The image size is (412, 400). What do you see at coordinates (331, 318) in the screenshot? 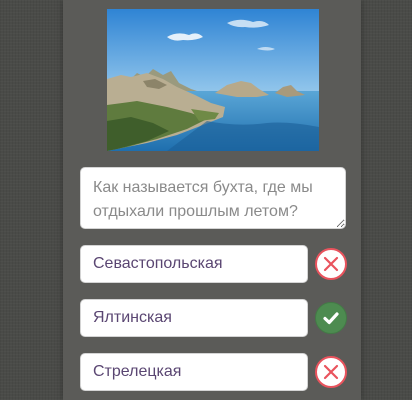
I see `check-icon` at bounding box center [331, 318].